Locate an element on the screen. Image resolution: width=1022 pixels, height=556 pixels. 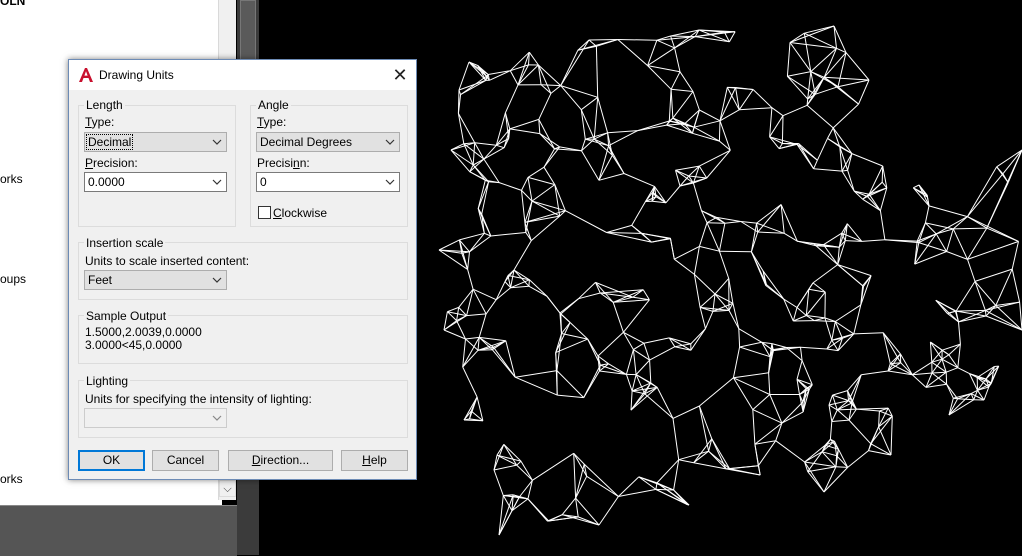
palette-item-fragment: OLN is located at coordinates (12, 4).